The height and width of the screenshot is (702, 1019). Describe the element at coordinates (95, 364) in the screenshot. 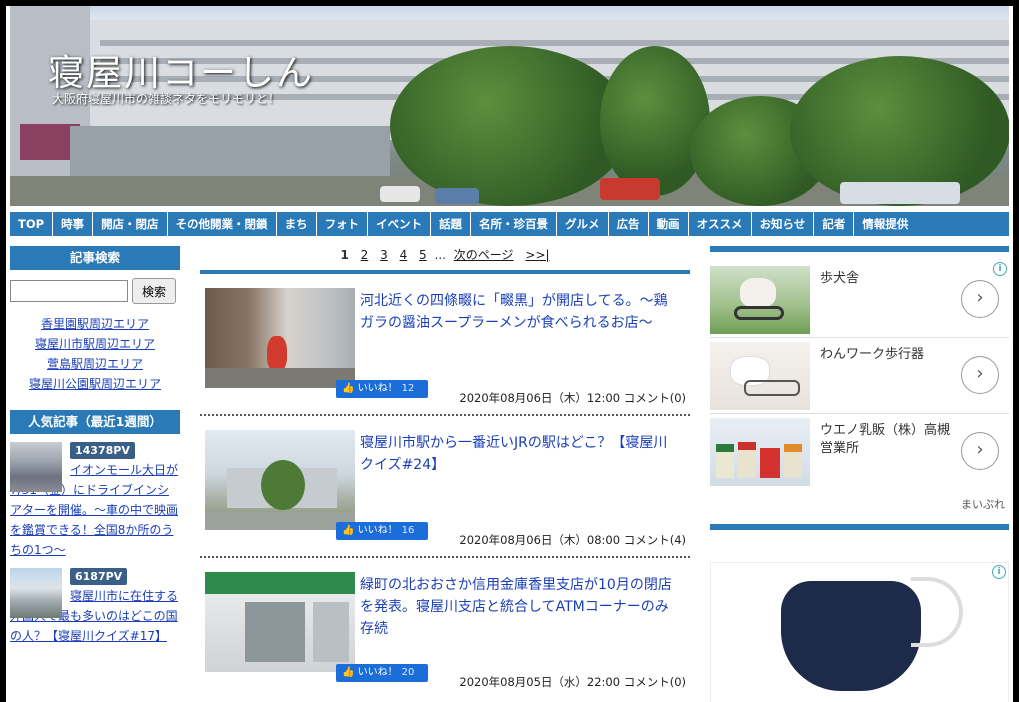

I see `area-link-kayashima: 萱島駅周辺エリア` at that location.